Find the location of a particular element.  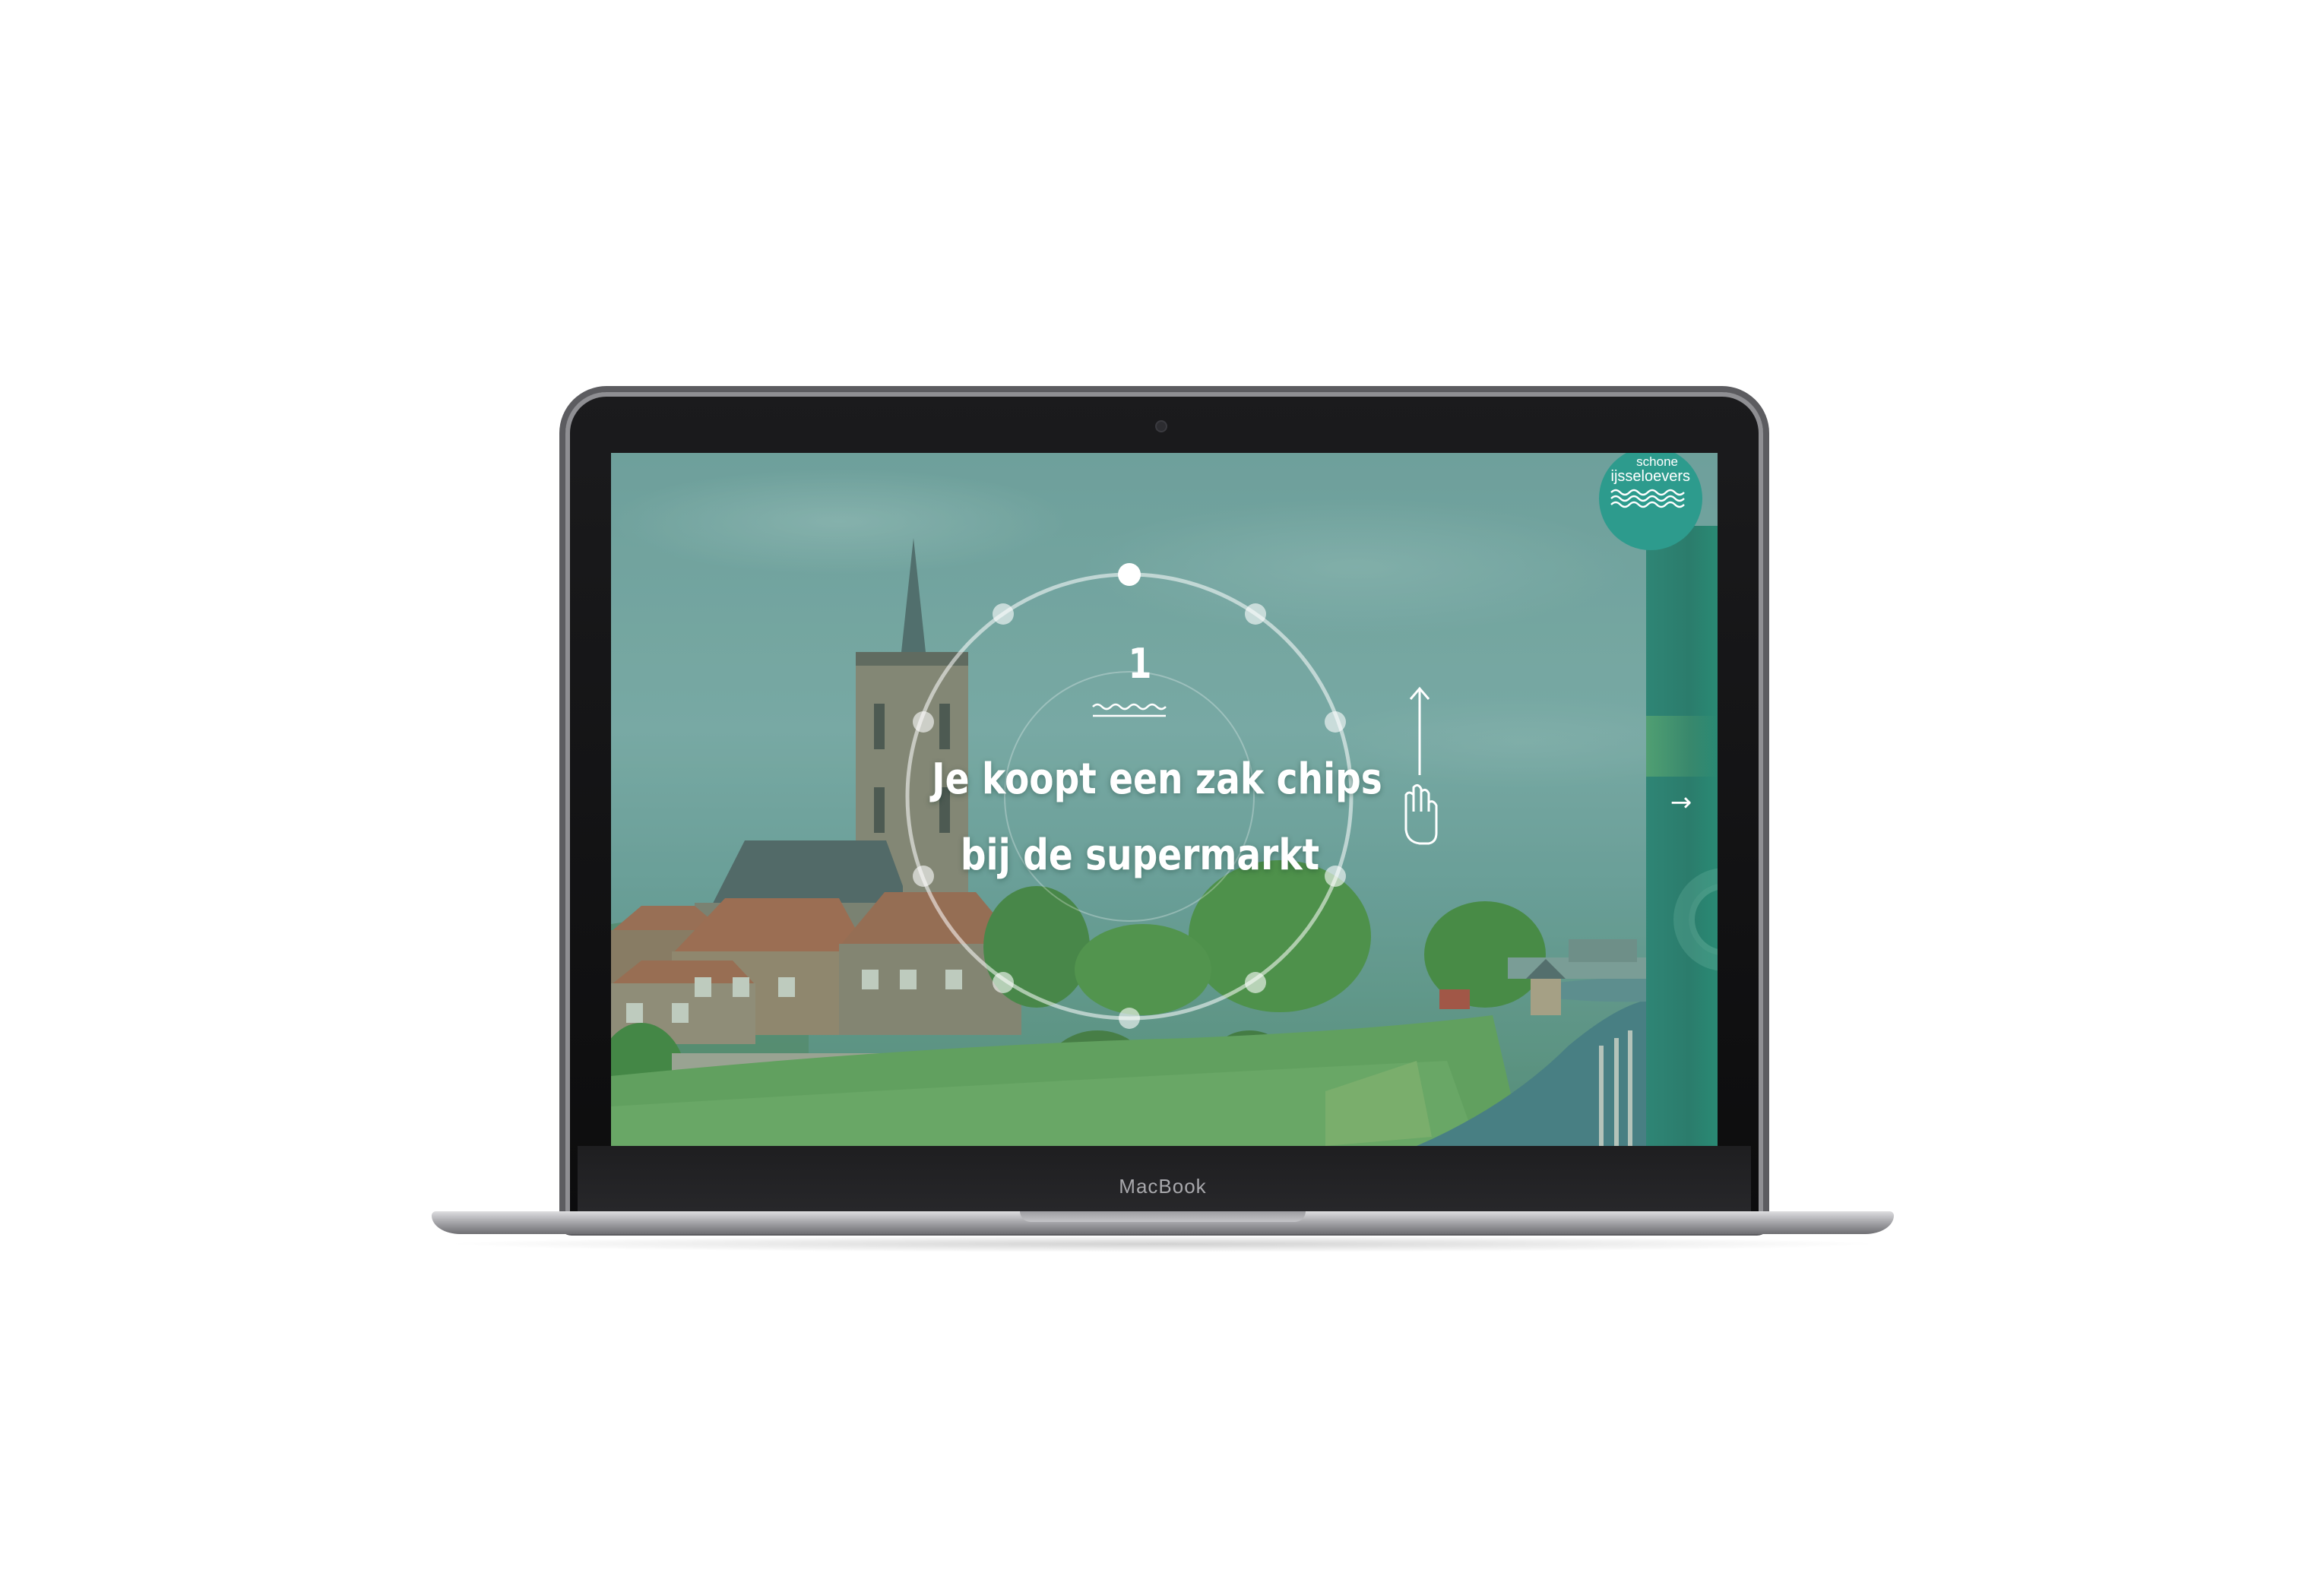

slide-headline: Je koopt een zak chips bij de supermarkt is located at coordinates (1140, 818).